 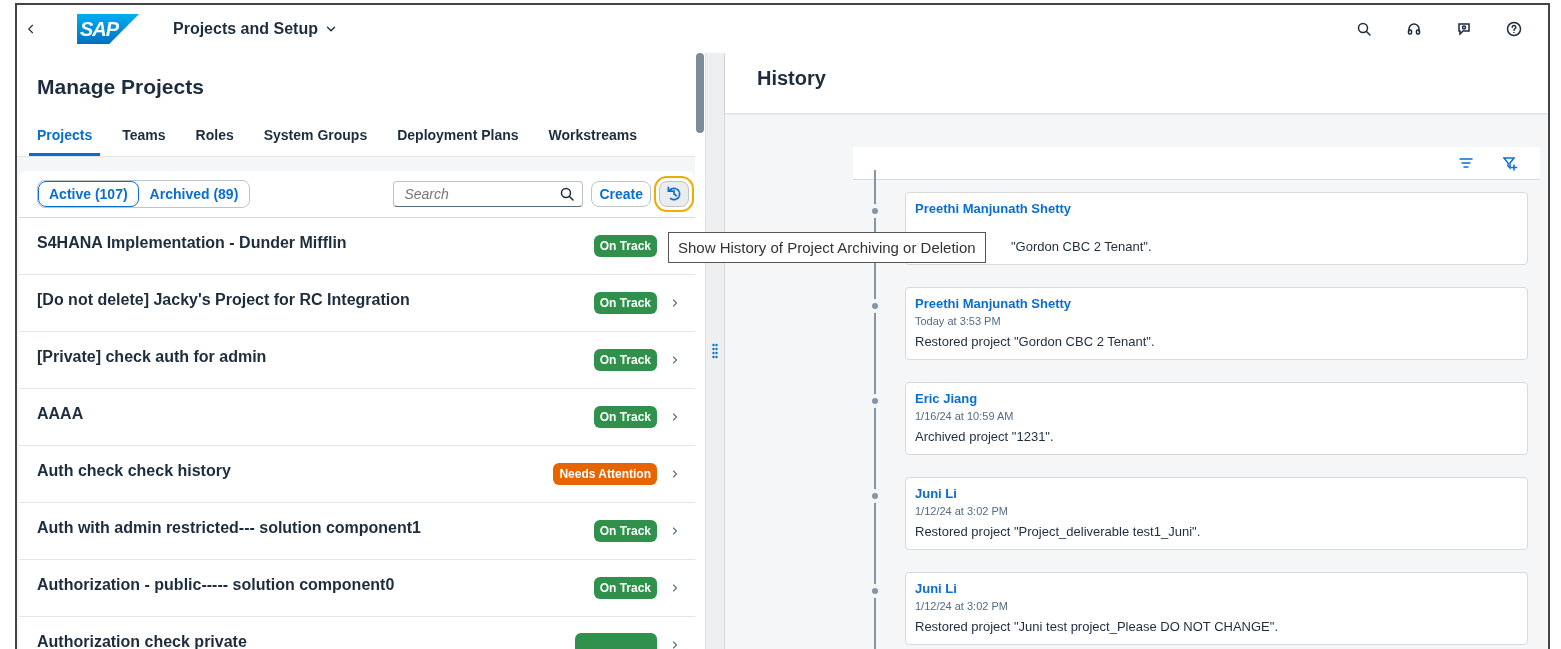 I want to click on timestamp: 1/16/24 at 10:59 AM, so click(x=964, y=416).